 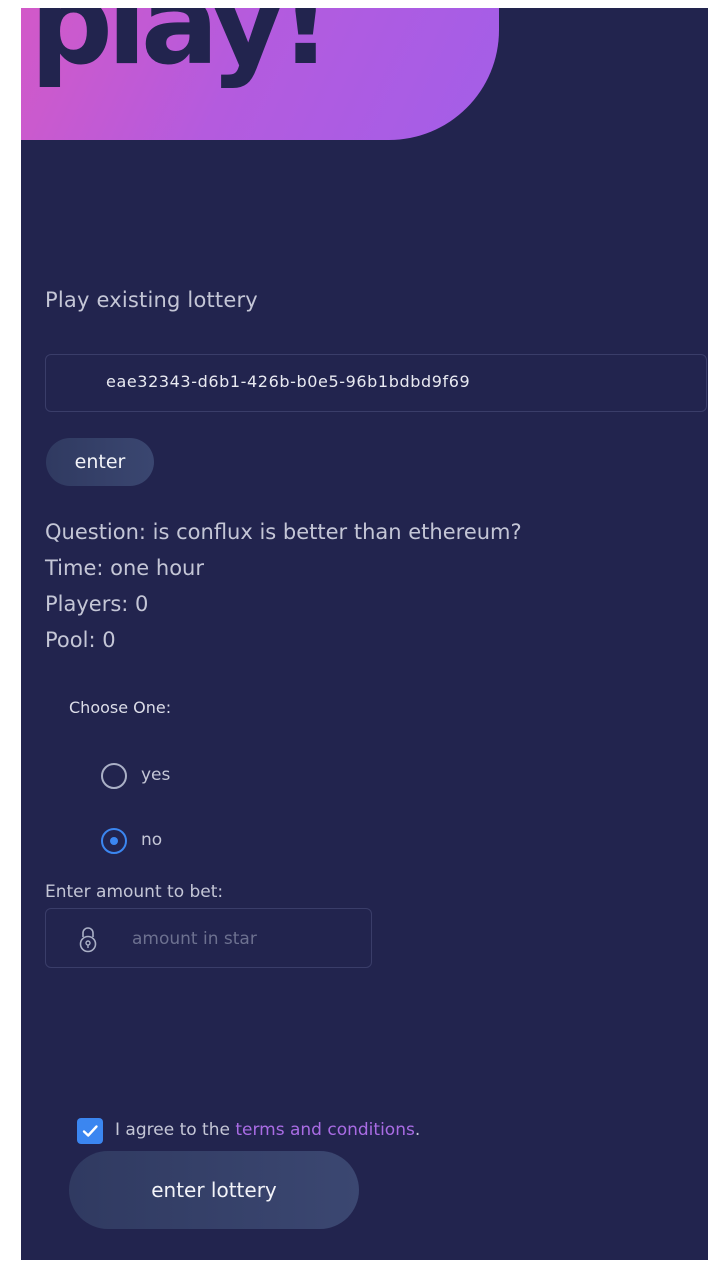 I want to click on agreement-text-after: ., so click(x=417, y=1130).